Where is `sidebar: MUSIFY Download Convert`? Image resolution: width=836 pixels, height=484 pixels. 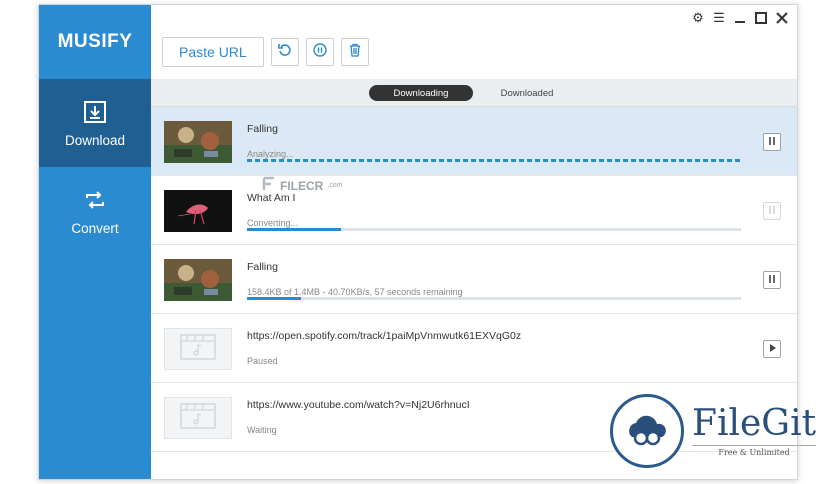
sidebar: MUSIFY Download Convert is located at coordinates (95, 242).